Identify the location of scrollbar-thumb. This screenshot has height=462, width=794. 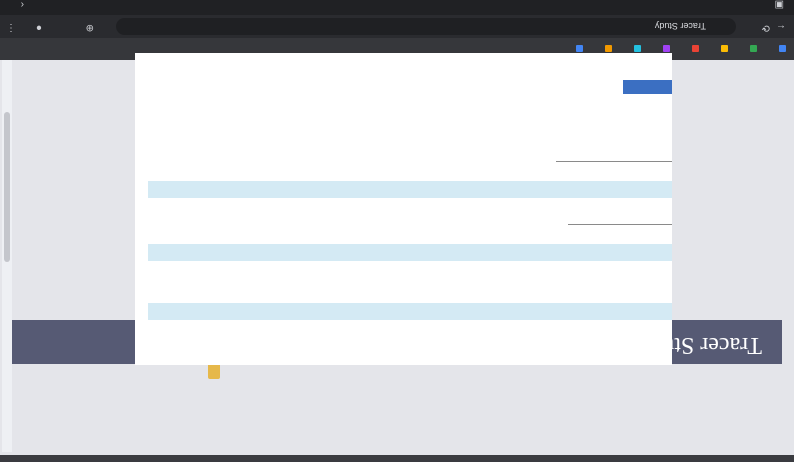
(7, 187).